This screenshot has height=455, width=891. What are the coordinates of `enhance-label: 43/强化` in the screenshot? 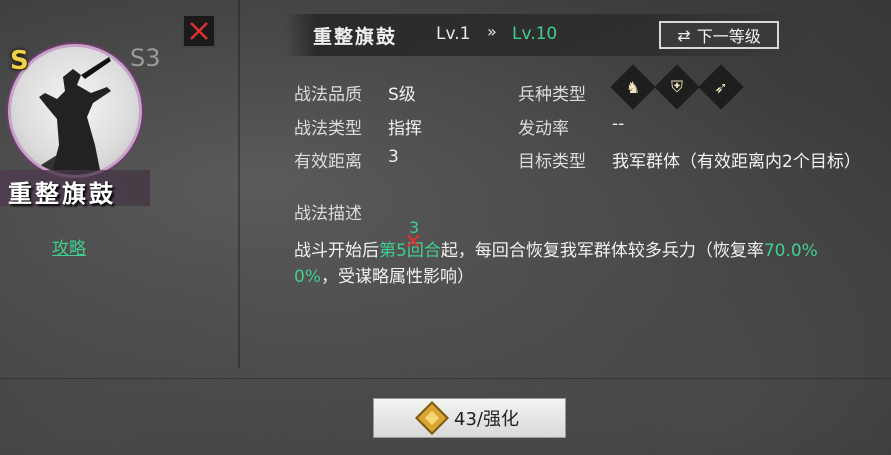 It's located at (486, 419).